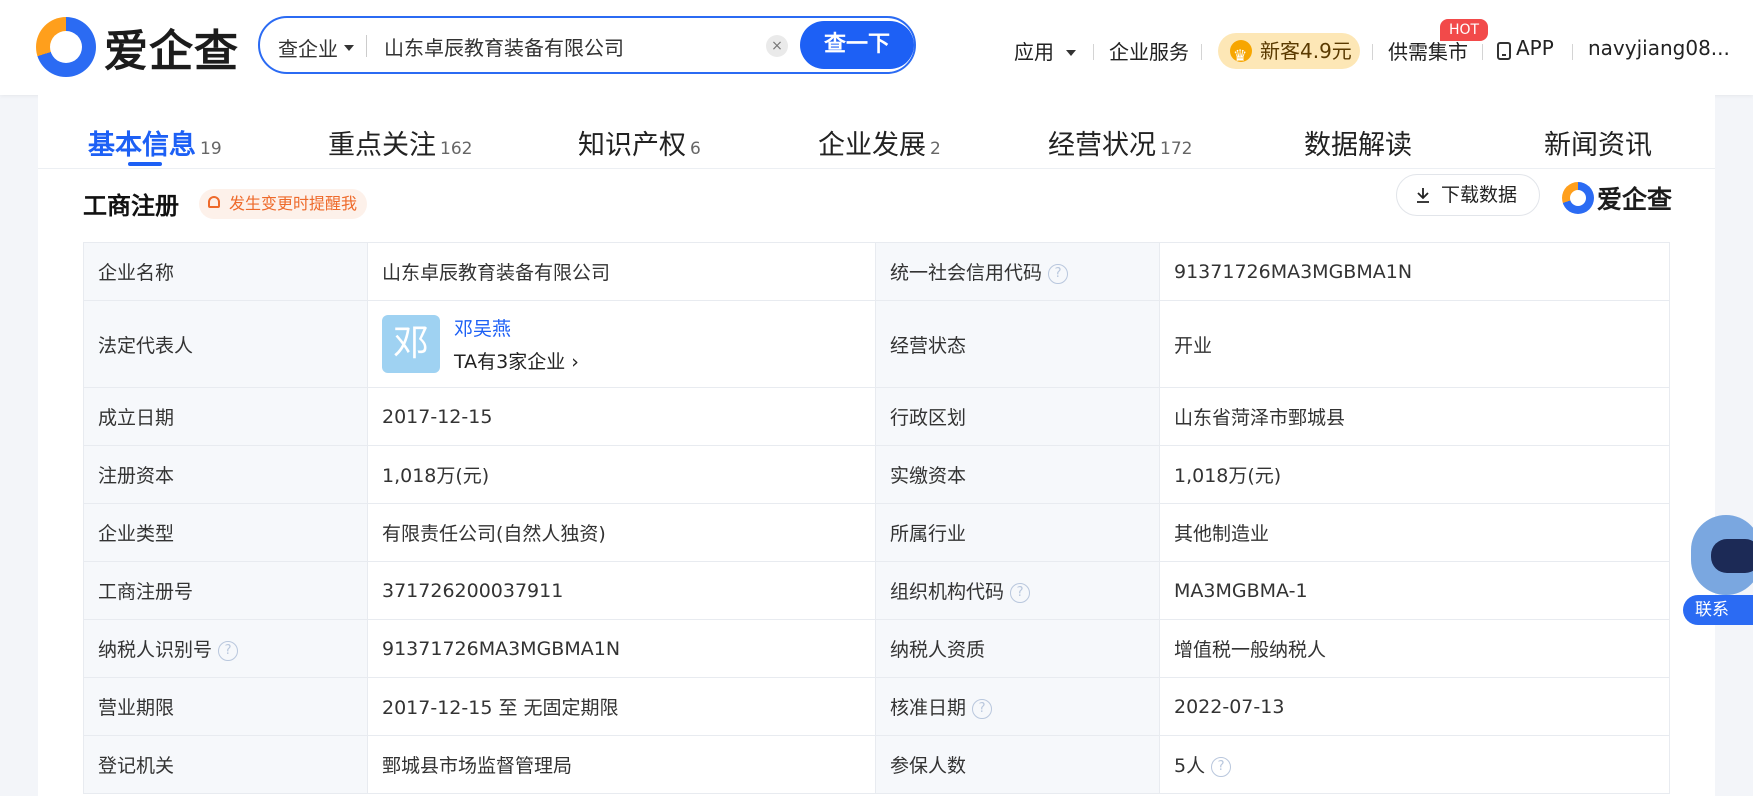 This screenshot has width=1753, height=796. What do you see at coordinates (225, 764) in the screenshot?
I see `field-label: 登记机关` at bounding box center [225, 764].